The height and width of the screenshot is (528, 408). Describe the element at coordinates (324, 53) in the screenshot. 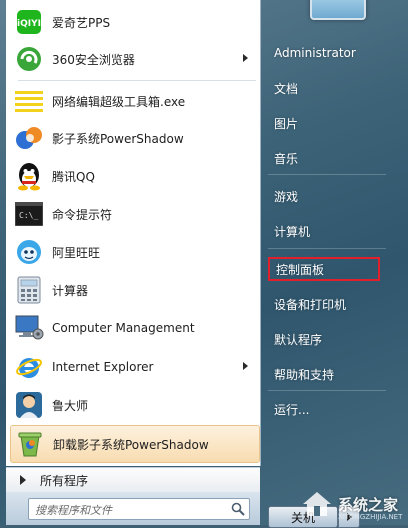

I see `right-item-user: Administrator` at that location.